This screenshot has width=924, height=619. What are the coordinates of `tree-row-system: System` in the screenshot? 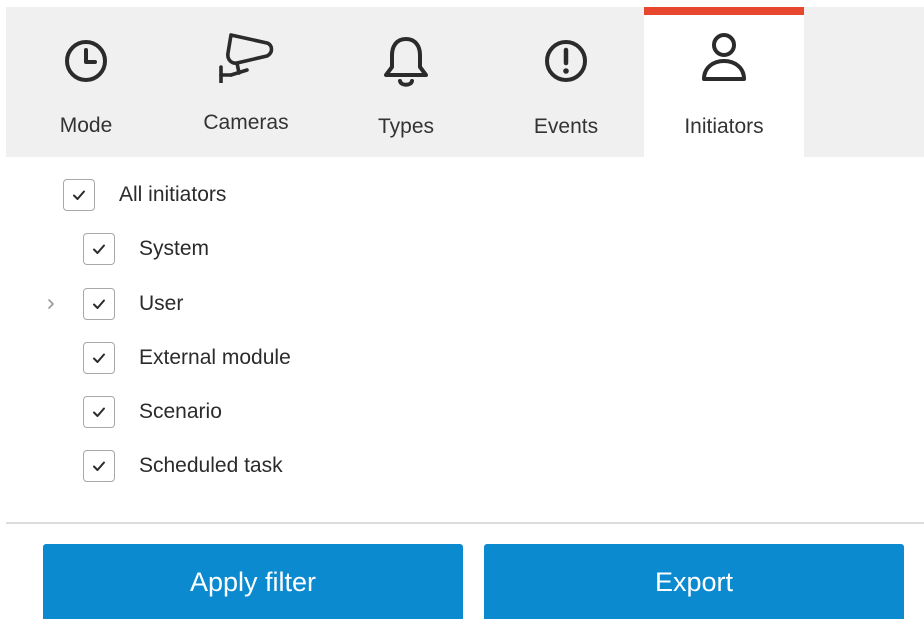 It's located at (146, 249).